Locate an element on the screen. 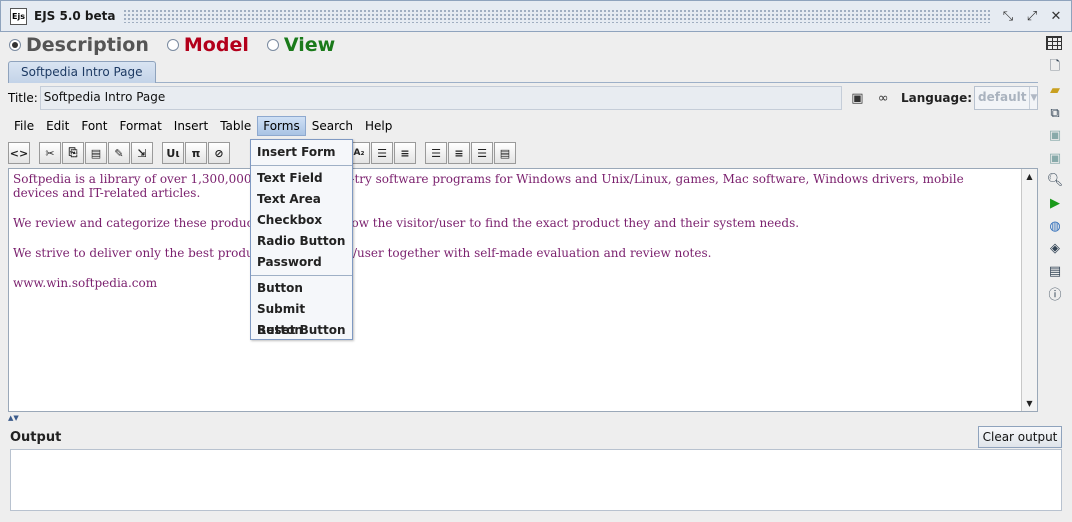 This screenshot has width=1072, height=522. menu-file: File is located at coordinates (24, 126).